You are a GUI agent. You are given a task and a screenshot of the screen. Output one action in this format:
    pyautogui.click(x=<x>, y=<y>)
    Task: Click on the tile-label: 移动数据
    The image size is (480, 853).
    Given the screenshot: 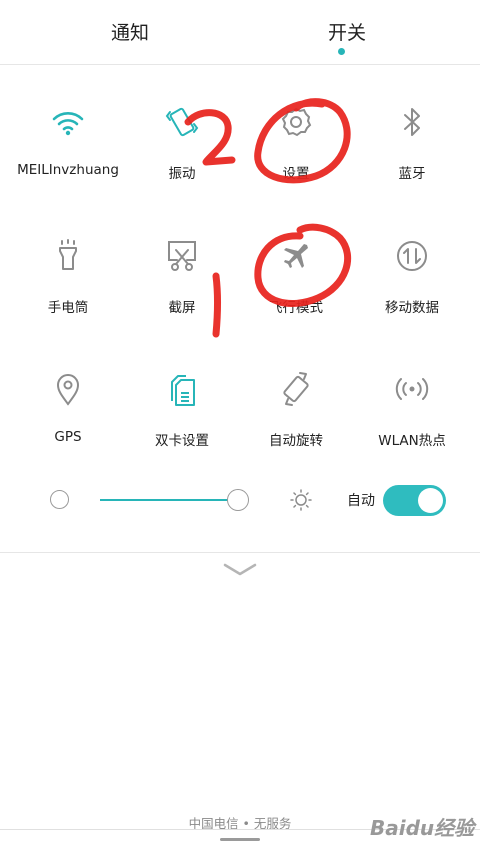 What is the action you would take?
    pyautogui.click(x=412, y=308)
    